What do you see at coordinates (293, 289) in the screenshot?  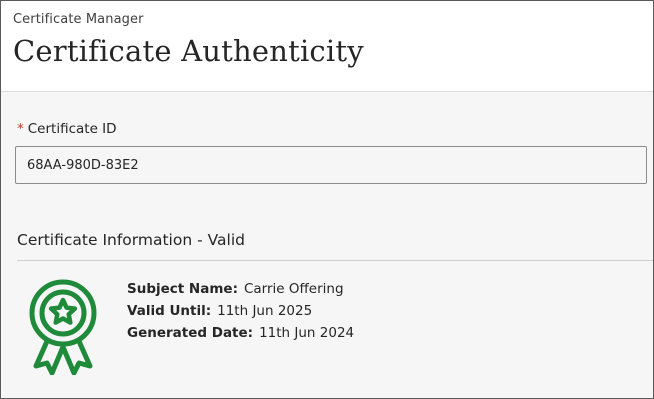 I see `subject-name-value: Carrie Offering` at bounding box center [293, 289].